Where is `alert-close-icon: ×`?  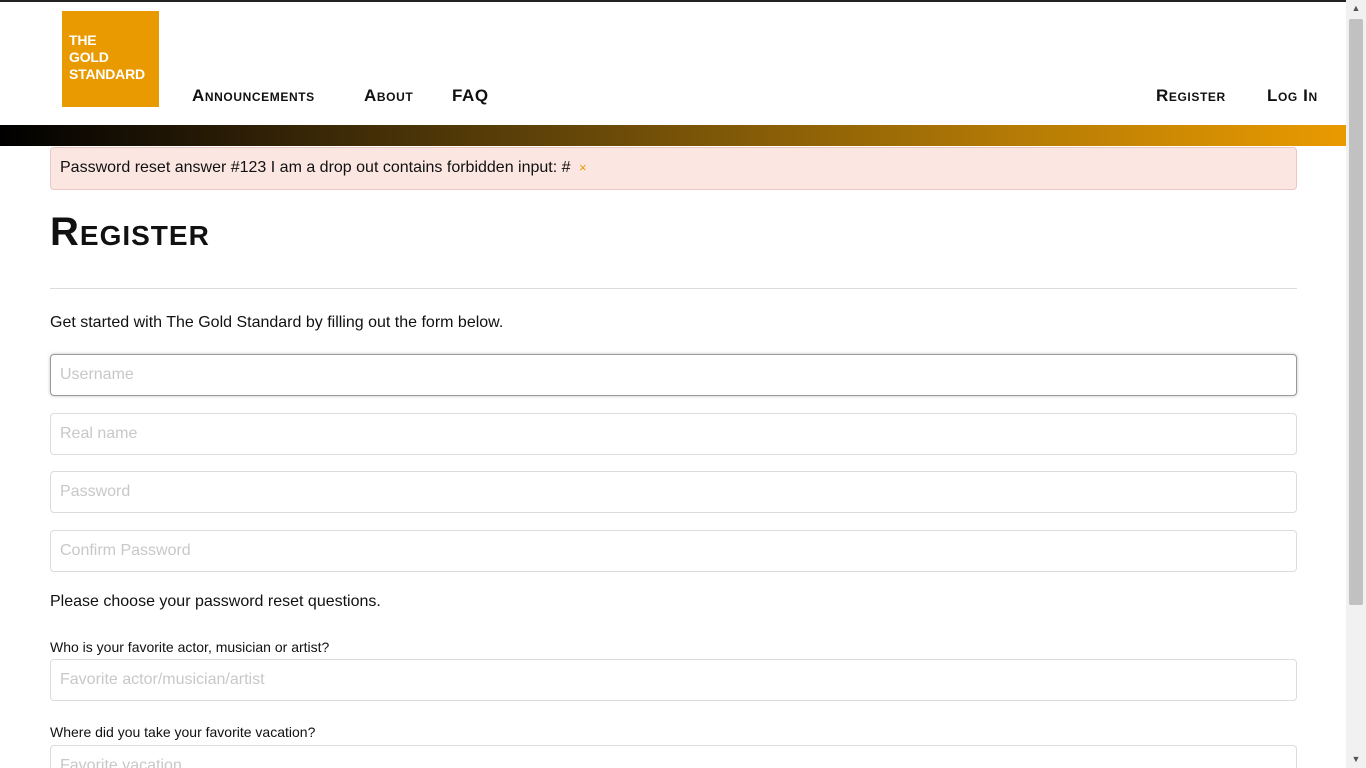 alert-close-icon: × is located at coordinates (583, 167).